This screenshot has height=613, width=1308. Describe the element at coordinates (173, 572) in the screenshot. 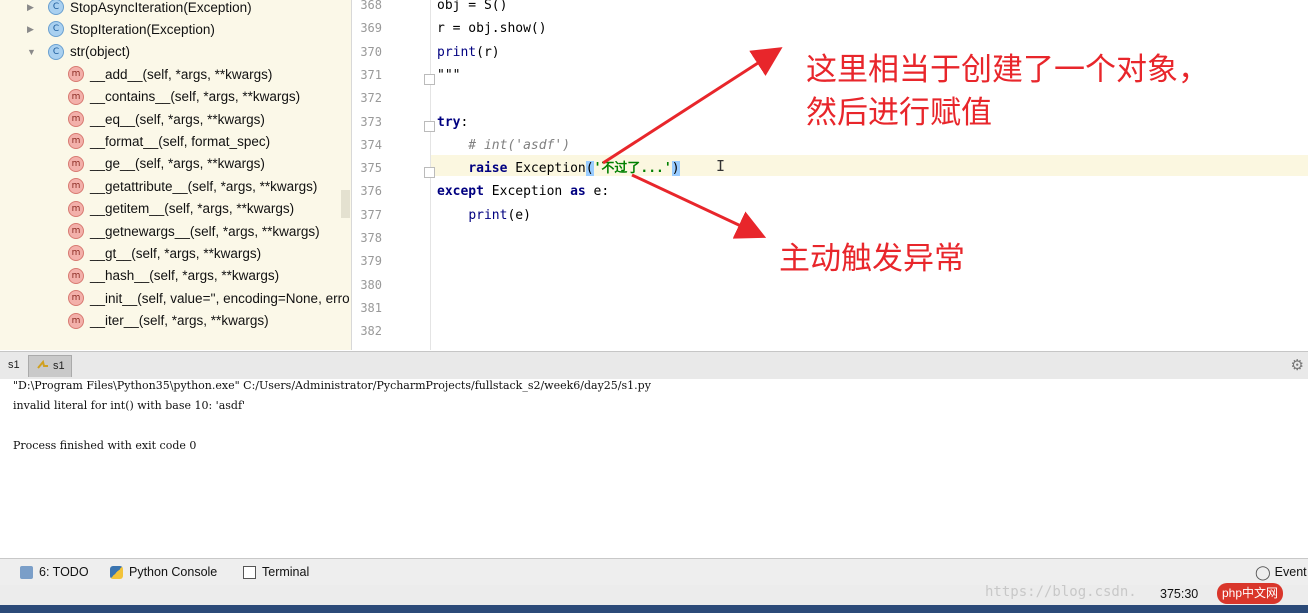

I see `python-console-label: Python Console` at that location.